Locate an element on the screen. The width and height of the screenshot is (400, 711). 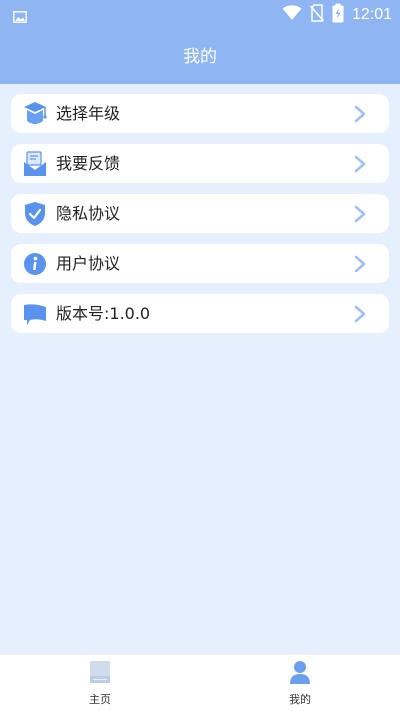
bottom-nav: 主页 我的 is located at coordinates (200, 682).